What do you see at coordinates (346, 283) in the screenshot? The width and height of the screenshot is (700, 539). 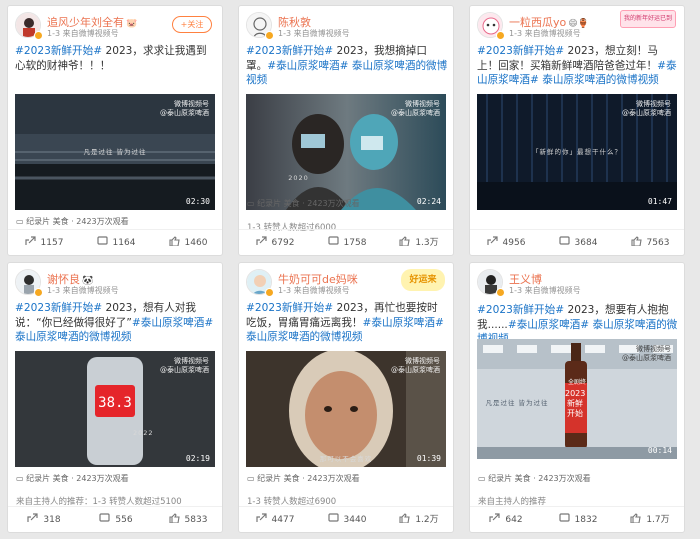 I see `post-header: 牛奶可可de妈咪 1-3 来自微博视频号 好运来` at bounding box center [346, 283].